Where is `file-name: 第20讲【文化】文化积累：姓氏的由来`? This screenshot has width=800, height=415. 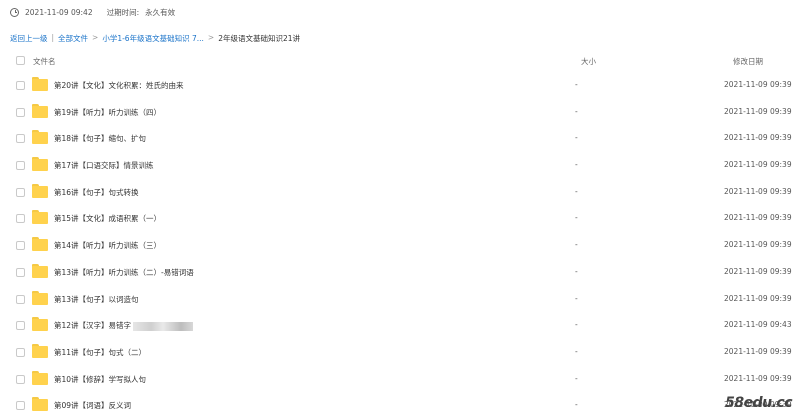 file-name: 第20讲【文化】文化积累：姓氏的由来 is located at coordinates (119, 85).